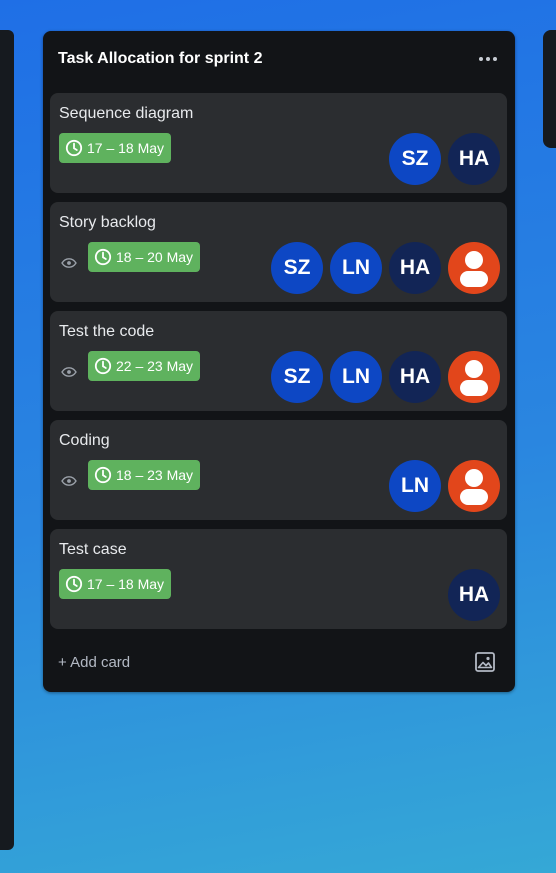 The height and width of the screenshot is (873, 556). I want to click on due-date-badge: 18 – 20 May, so click(144, 257).